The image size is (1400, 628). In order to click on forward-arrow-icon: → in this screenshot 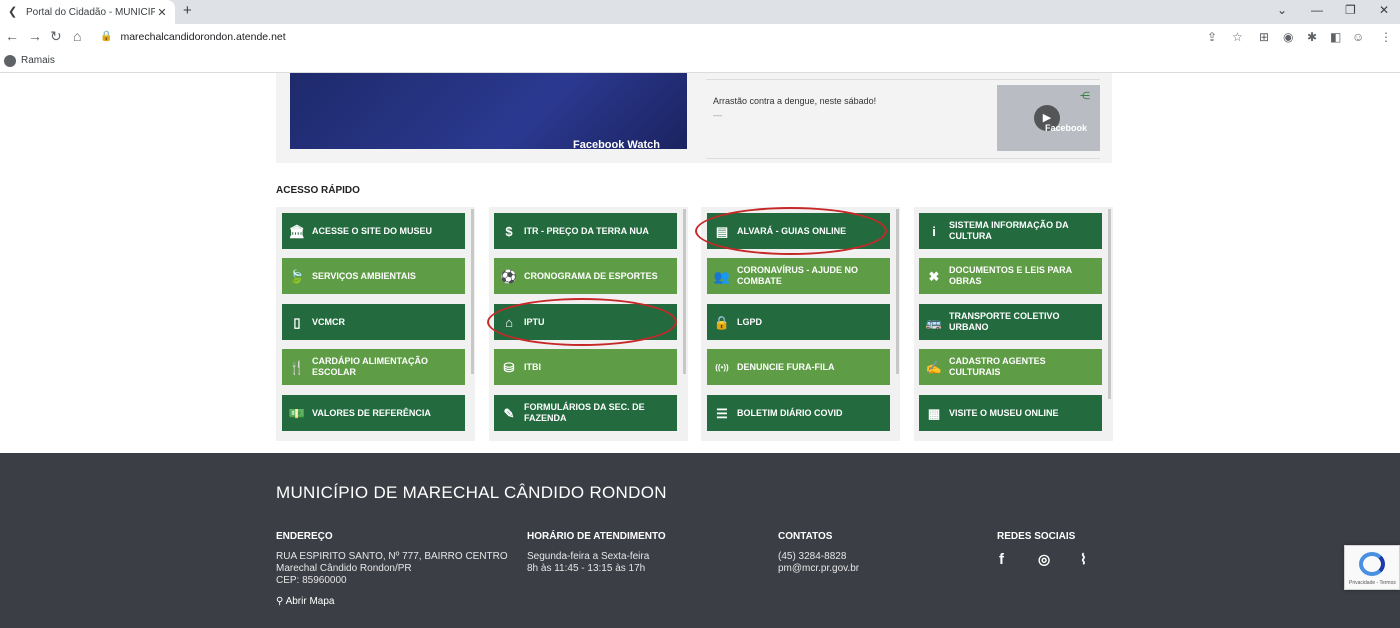, I will do `click(35, 36)`.